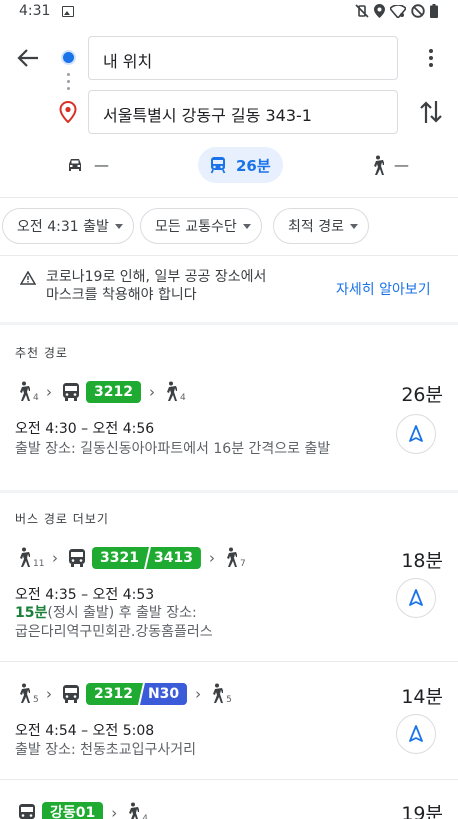 The height and width of the screenshot is (819, 458). I want to click on bus-number-badge: 3413, so click(173, 558).